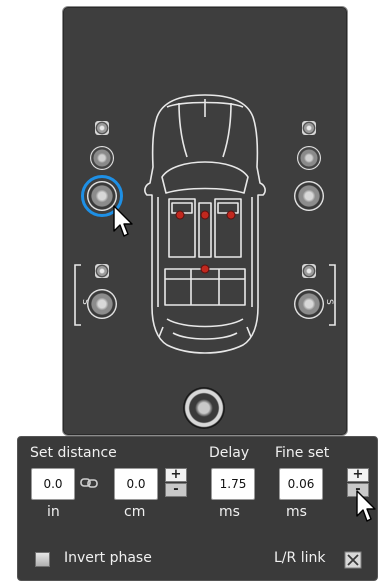  What do you see at coordinates (102, 158) in the screenshot?
I see `left-front-mid-speaker` at bounding box center [102, 158].